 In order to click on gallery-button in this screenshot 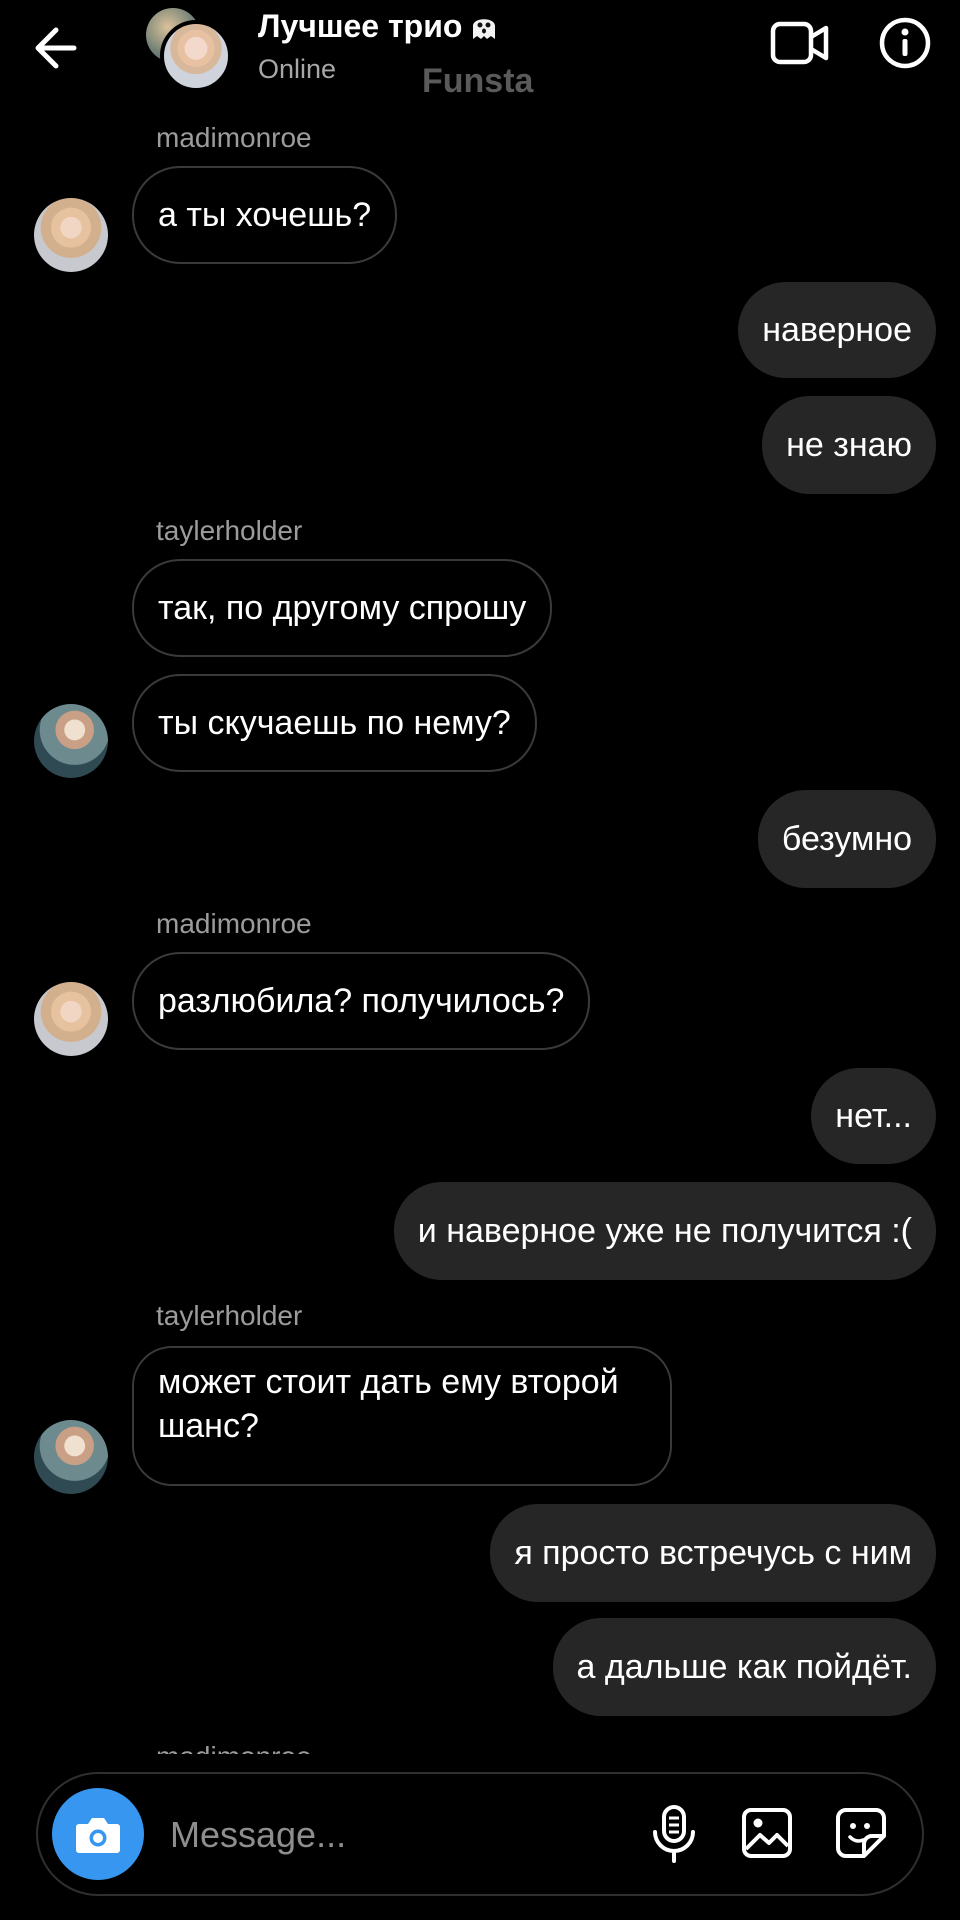, I will do `click(767, 1833)`.